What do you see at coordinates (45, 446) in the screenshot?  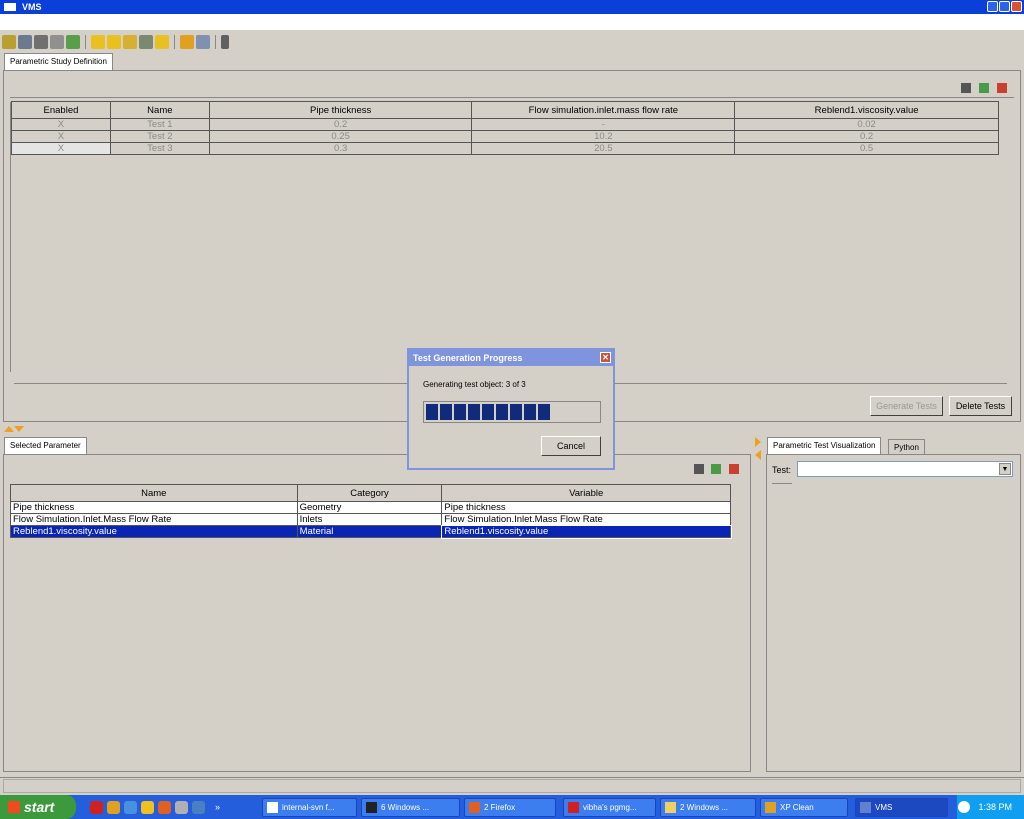 I see `tab-selected-parameter: Selected Parameter` at bounding box center [45, 446].